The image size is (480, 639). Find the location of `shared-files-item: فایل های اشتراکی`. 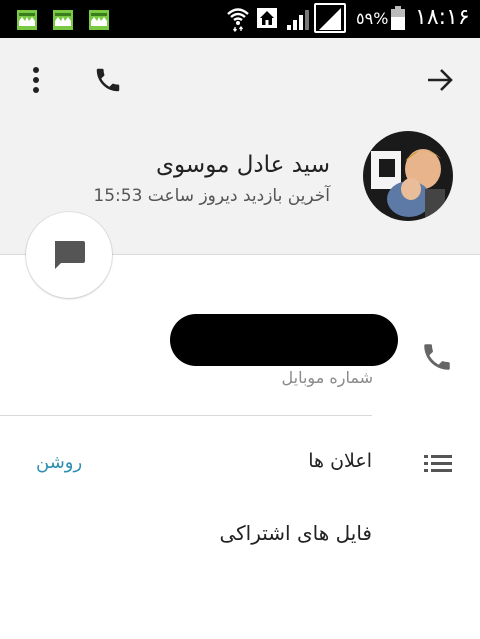

shared-files-item: فایل های اشتراکی is located at coordinates (295, 533).